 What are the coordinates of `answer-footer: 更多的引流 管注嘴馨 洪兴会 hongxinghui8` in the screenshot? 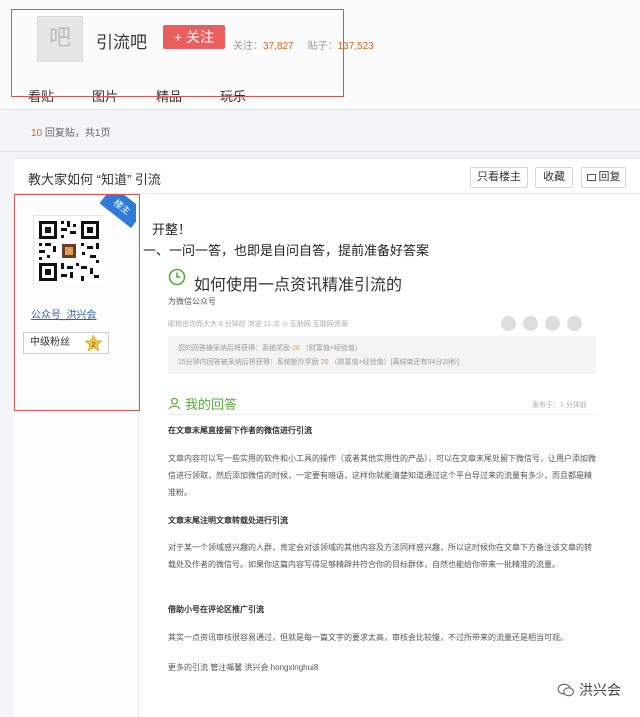 It's located at (243, 667).